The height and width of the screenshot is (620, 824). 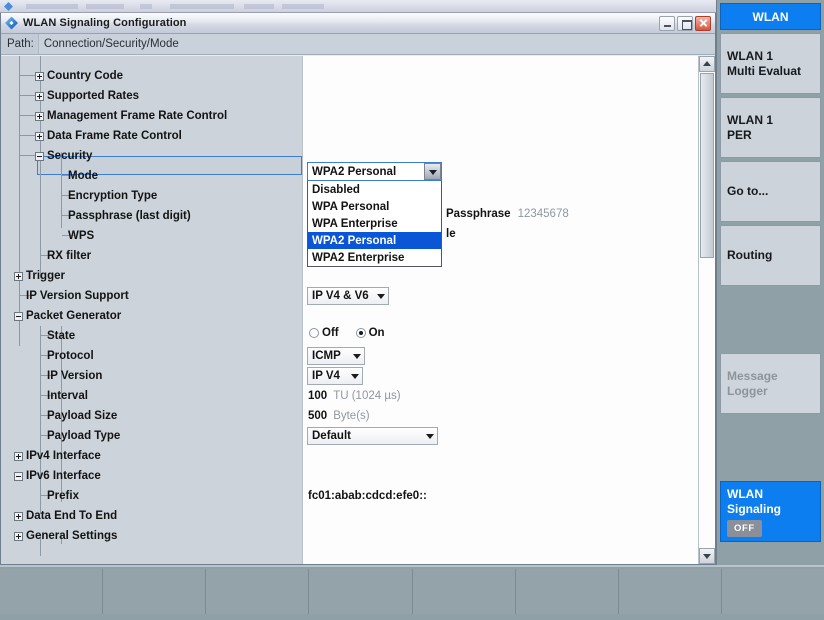 I want to click on state-on-label: On, so click(x=376, y=333).